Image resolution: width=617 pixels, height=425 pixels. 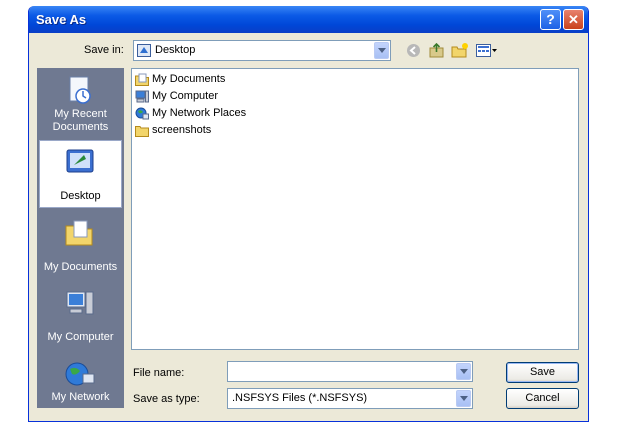 I want to click on save-as-type-value: .NSFSYS Files (*.NSFSYS), so click(x=300, y=398).